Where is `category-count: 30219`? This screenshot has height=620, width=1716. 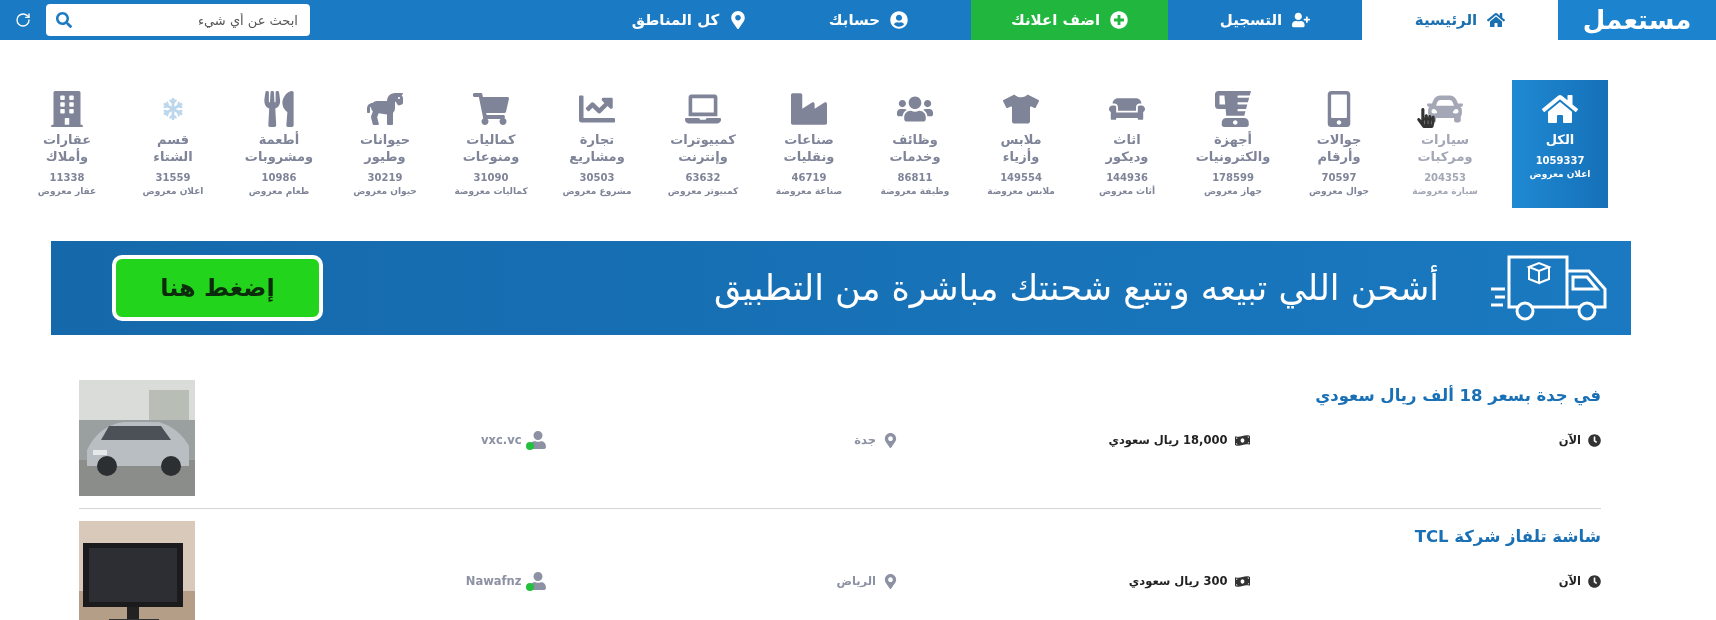
category-count: 30219 is located at coordinates (385, 177).